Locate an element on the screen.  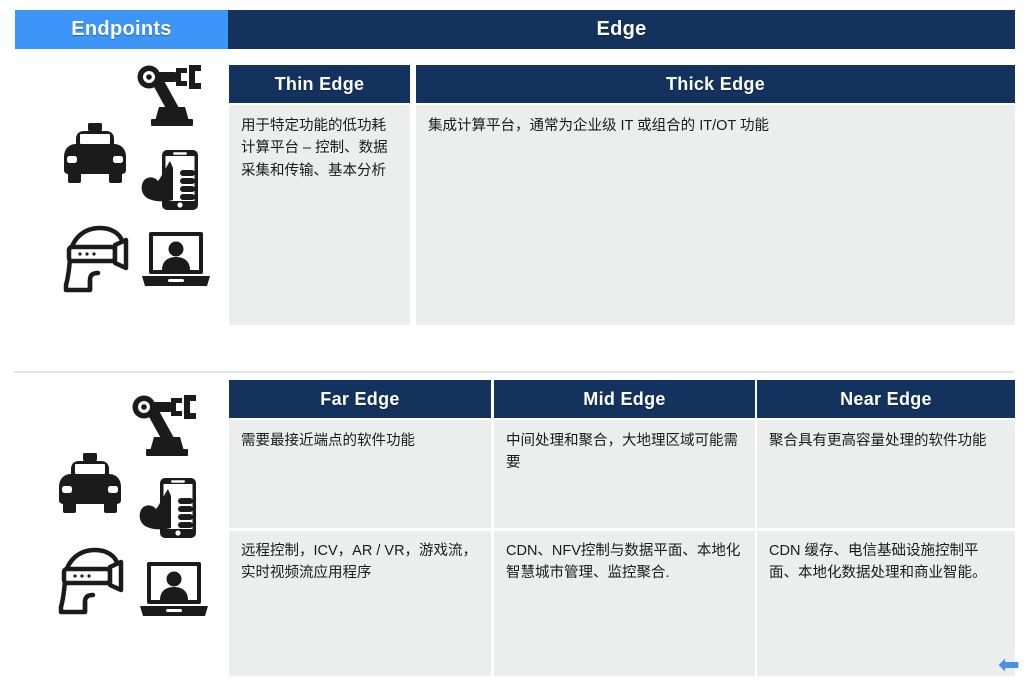
panel-mid-edge-usecases: CDN、NFV控制与数据平面、本地化智慧城市管理、监控聚合. is located at coordinates (624, 603).